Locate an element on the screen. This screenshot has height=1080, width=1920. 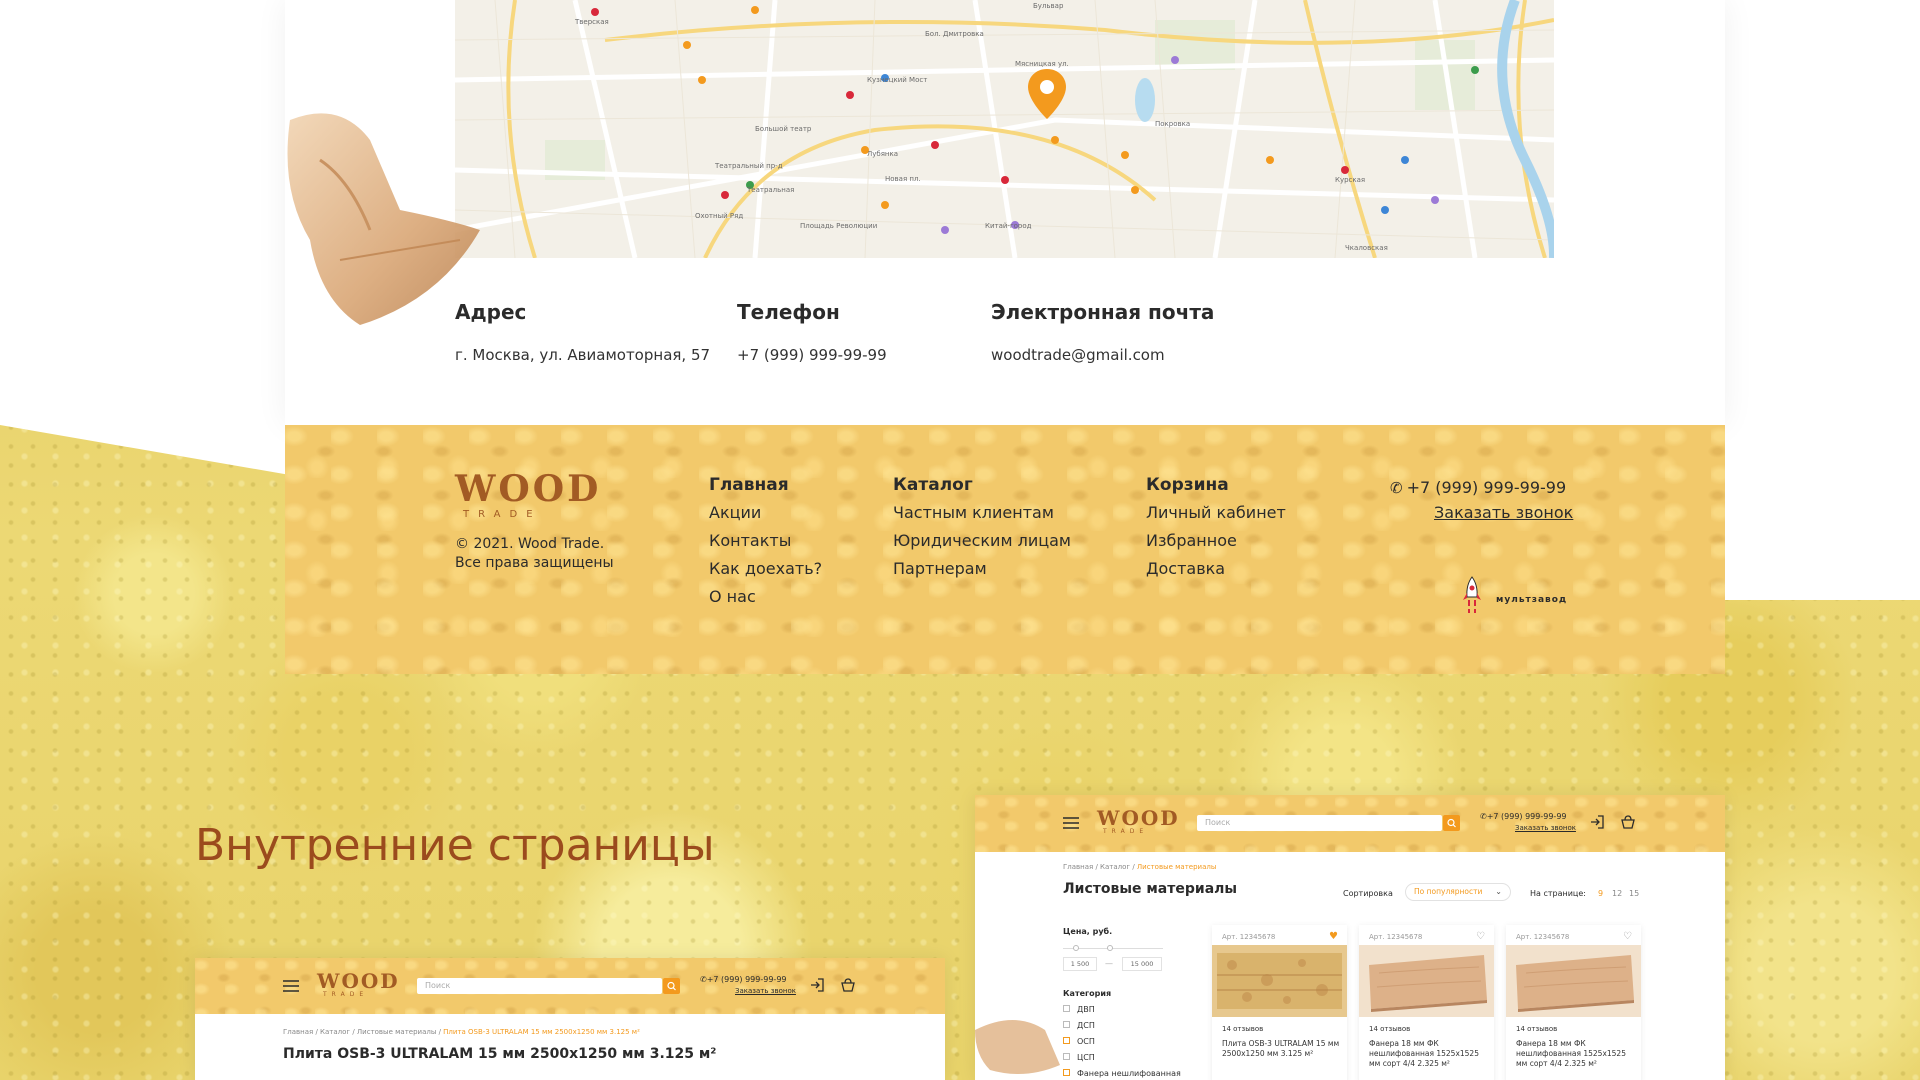
map-label: Большой театр is located at coordinates (783, 129).